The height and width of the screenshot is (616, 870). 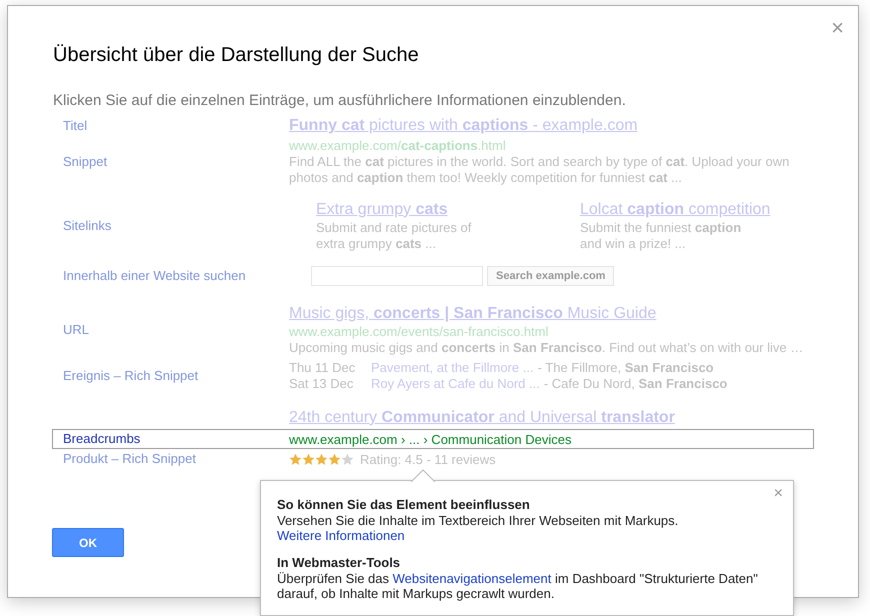 I want to click on search-button: Search example.com, so click(x=550, y=276).